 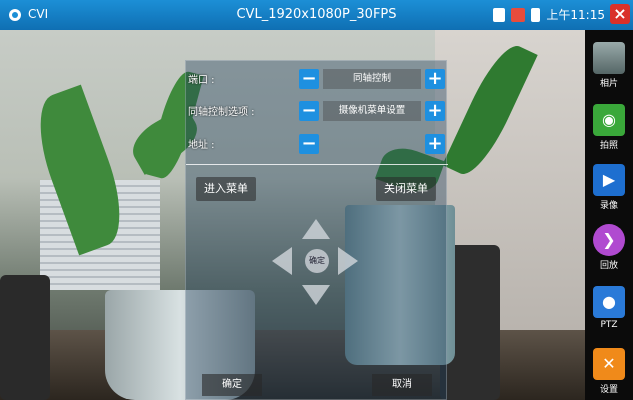 I want to click on port-row: 端口 : − 同轴控制 +, so click(x=317, y=79).